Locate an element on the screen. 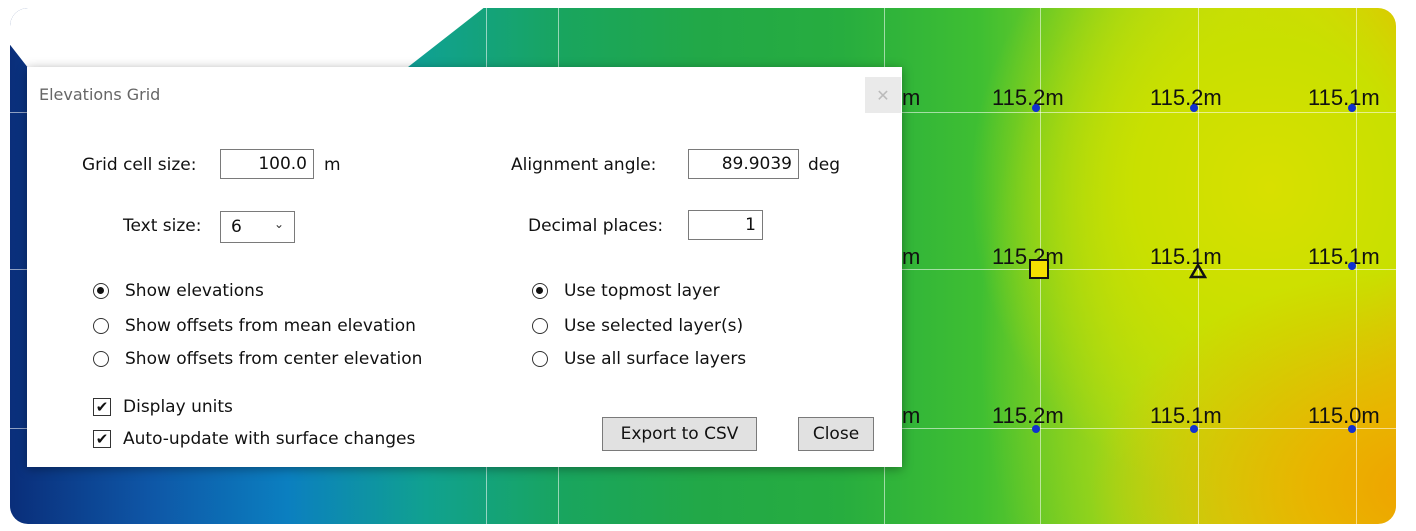  checkbox-auto-update: ✔ Auto-update with surface changes is located at coordinates (254, 439).